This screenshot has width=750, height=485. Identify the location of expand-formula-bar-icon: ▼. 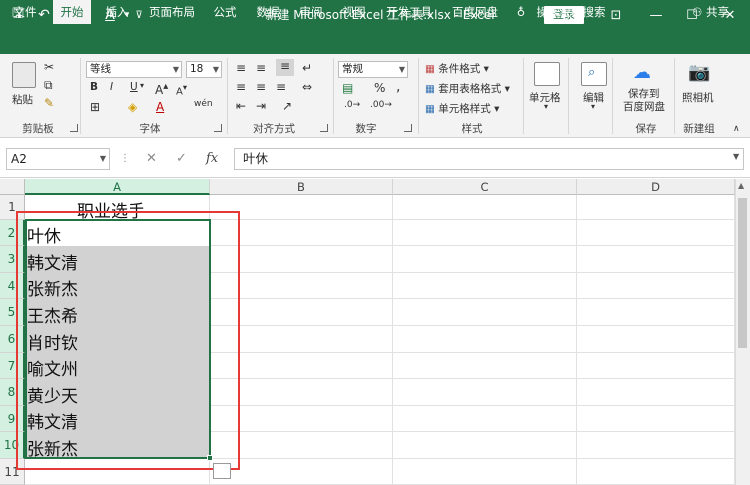
(736, 156).